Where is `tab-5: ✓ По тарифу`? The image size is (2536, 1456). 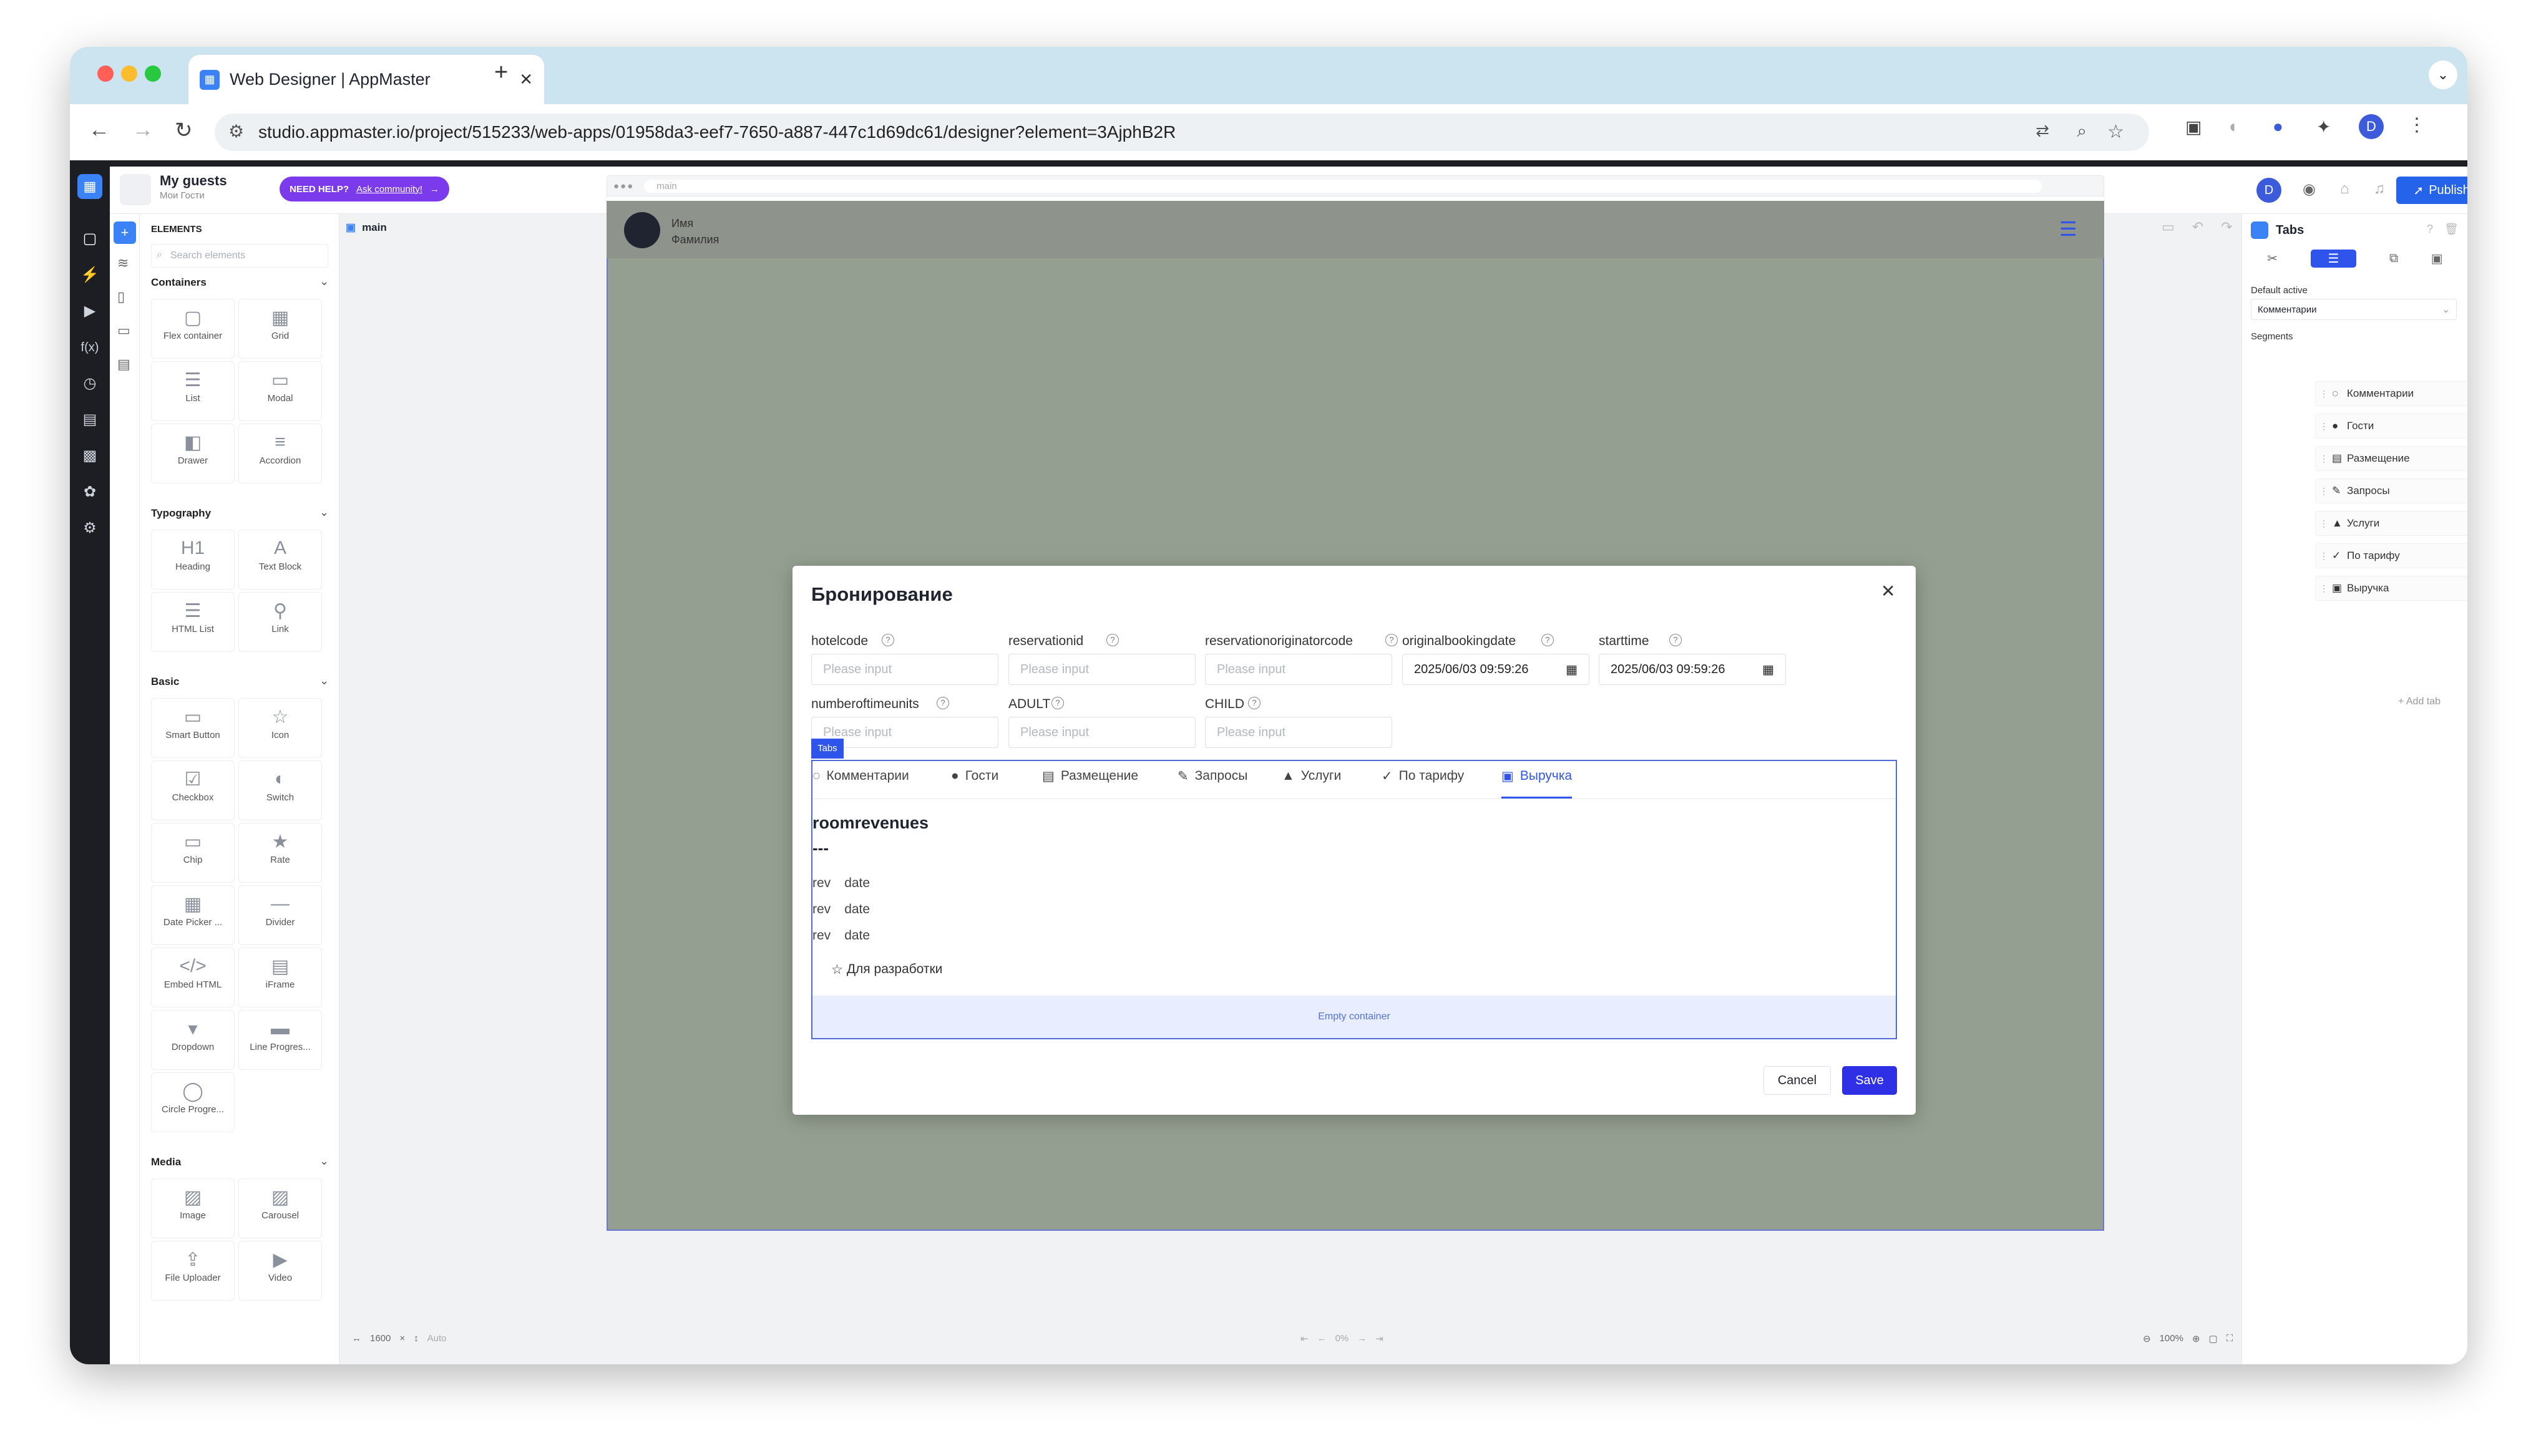
tab-5: ✓ По тарифу is located at coordinates (1423, 783).